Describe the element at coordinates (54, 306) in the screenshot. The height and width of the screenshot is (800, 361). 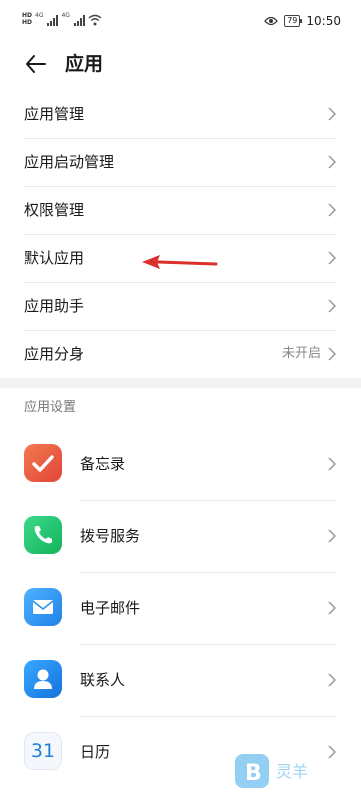
I see `menu-item-label: 应用助手` at that location.